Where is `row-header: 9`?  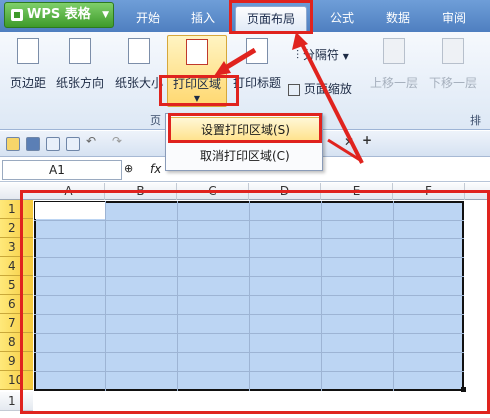 row-header: 9 is located at coordinates (16, 361).